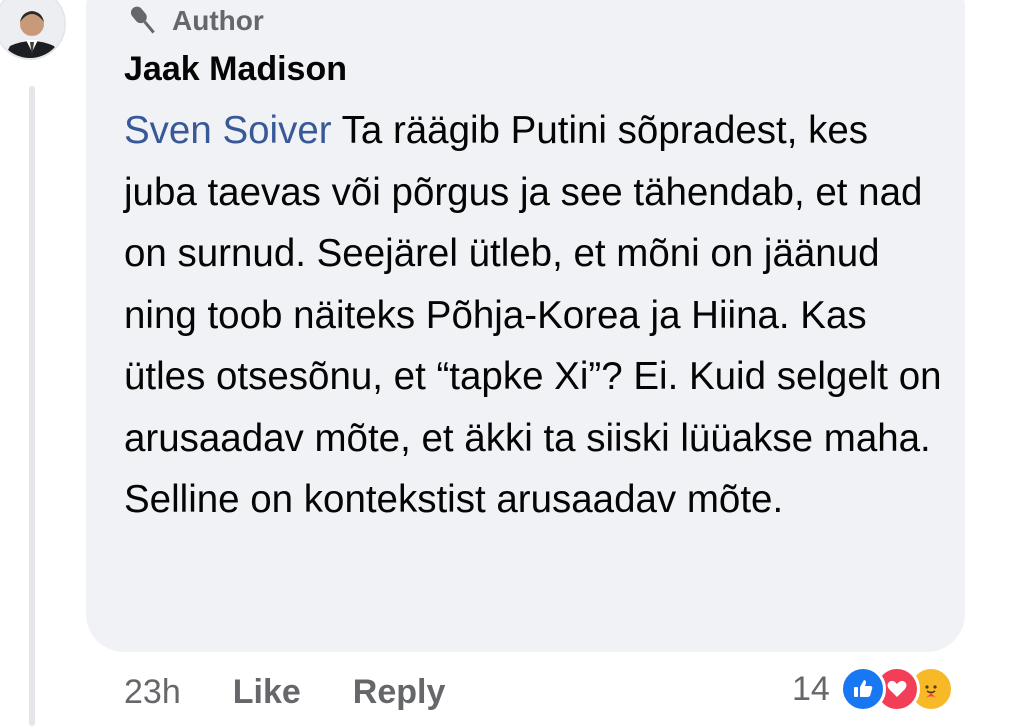  I want to click on reactions-summary: 14, so click(873, 689).